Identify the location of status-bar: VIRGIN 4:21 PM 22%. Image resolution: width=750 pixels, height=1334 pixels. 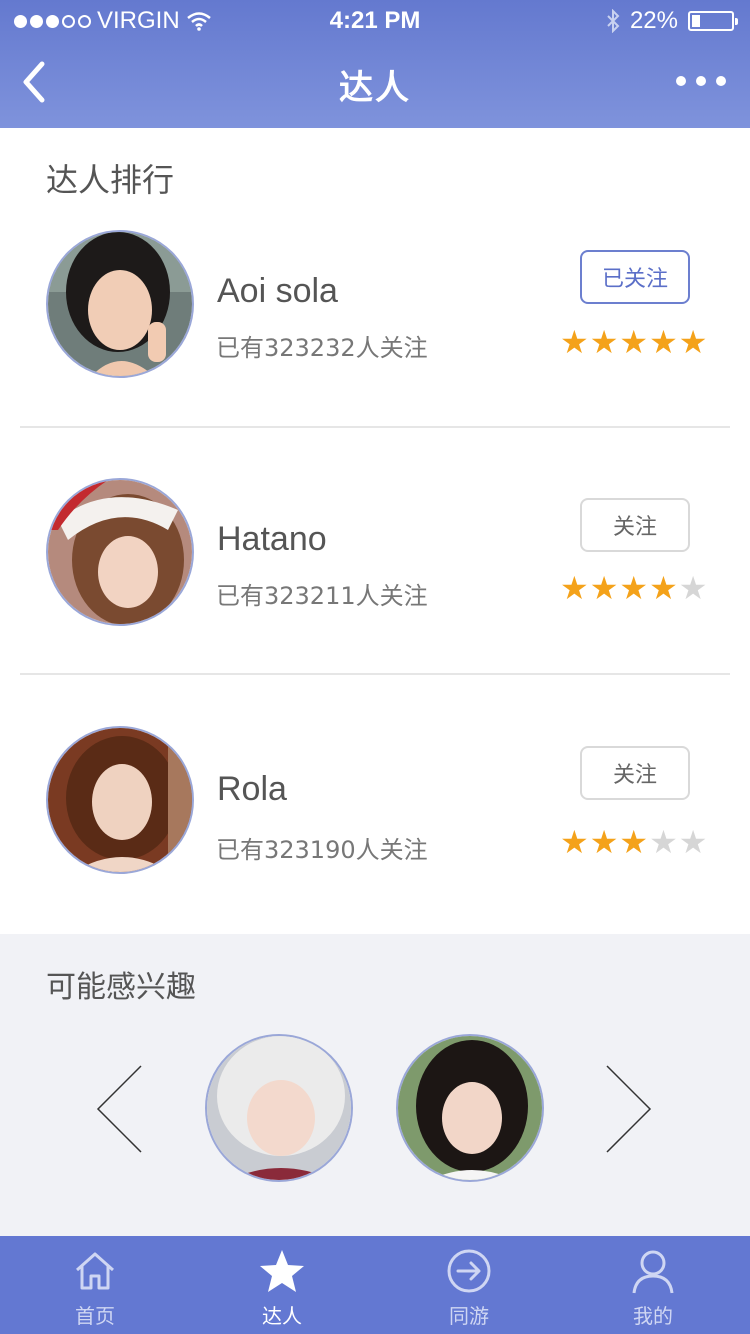
(375, 20).